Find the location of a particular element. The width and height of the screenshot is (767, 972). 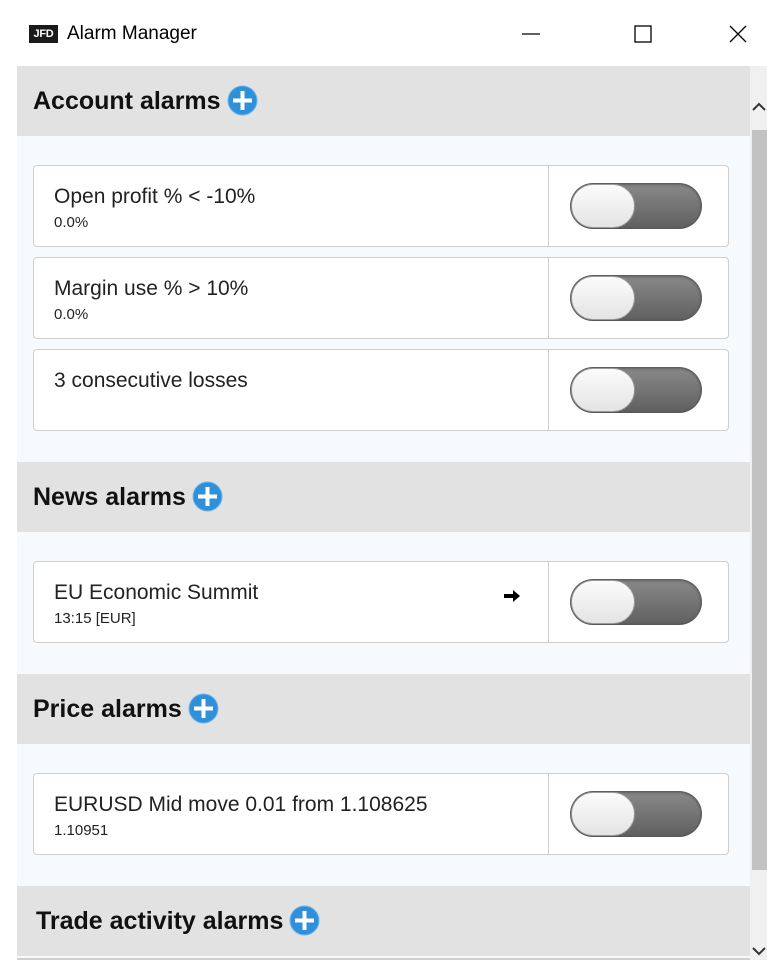

minimize-icon is located at coordinates (531, 34).